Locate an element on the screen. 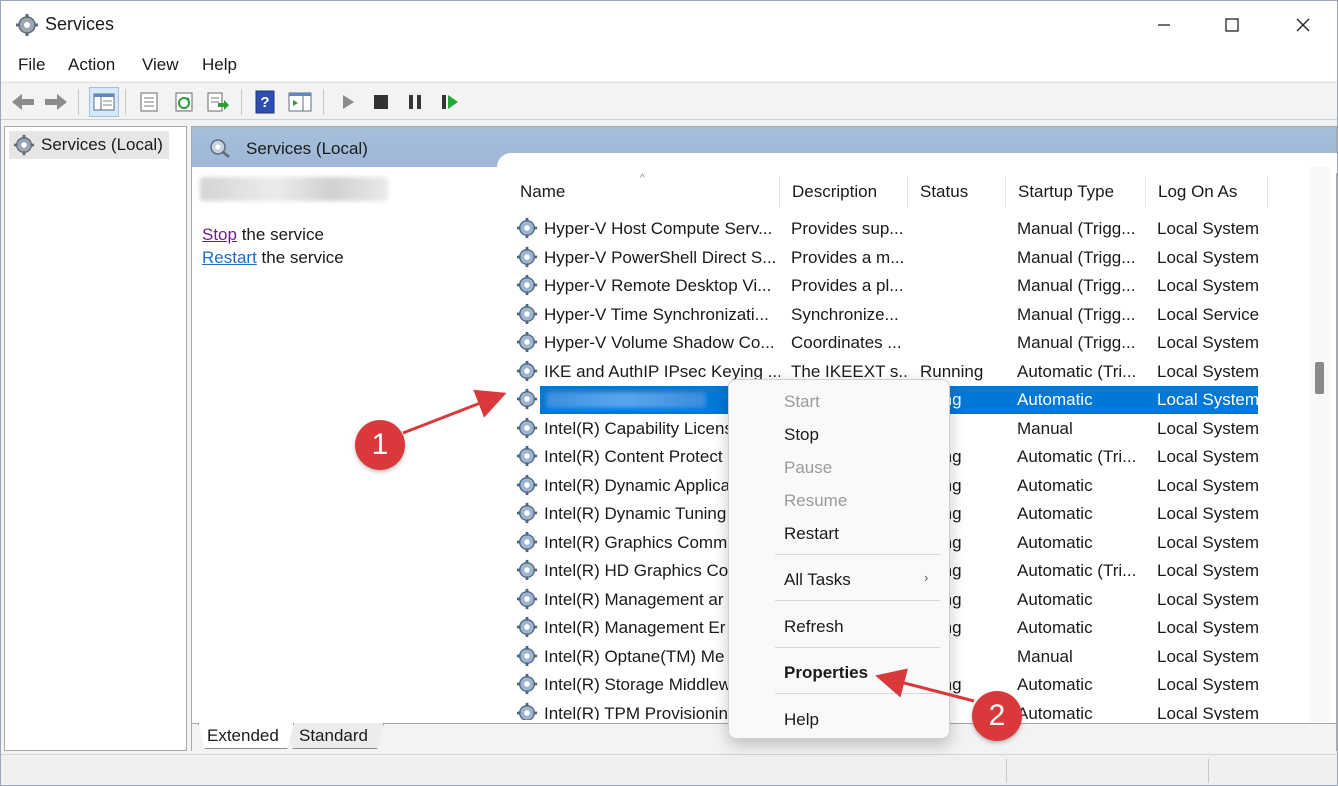  minimize-button is located at coordinates (1164, 25).